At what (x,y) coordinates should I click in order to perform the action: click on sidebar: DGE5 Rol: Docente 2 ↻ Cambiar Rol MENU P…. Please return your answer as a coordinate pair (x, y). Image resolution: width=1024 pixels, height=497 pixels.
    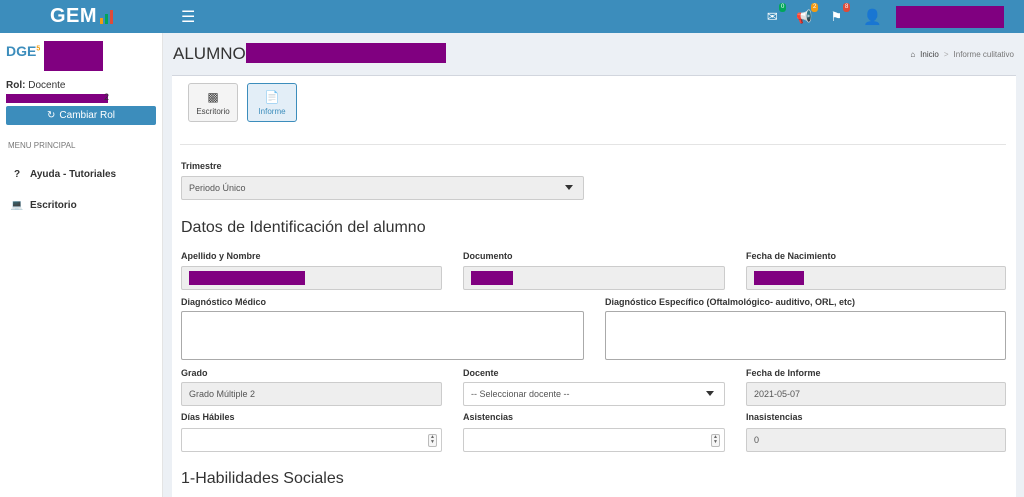
    Looking at the image, I should click on (81, 265).